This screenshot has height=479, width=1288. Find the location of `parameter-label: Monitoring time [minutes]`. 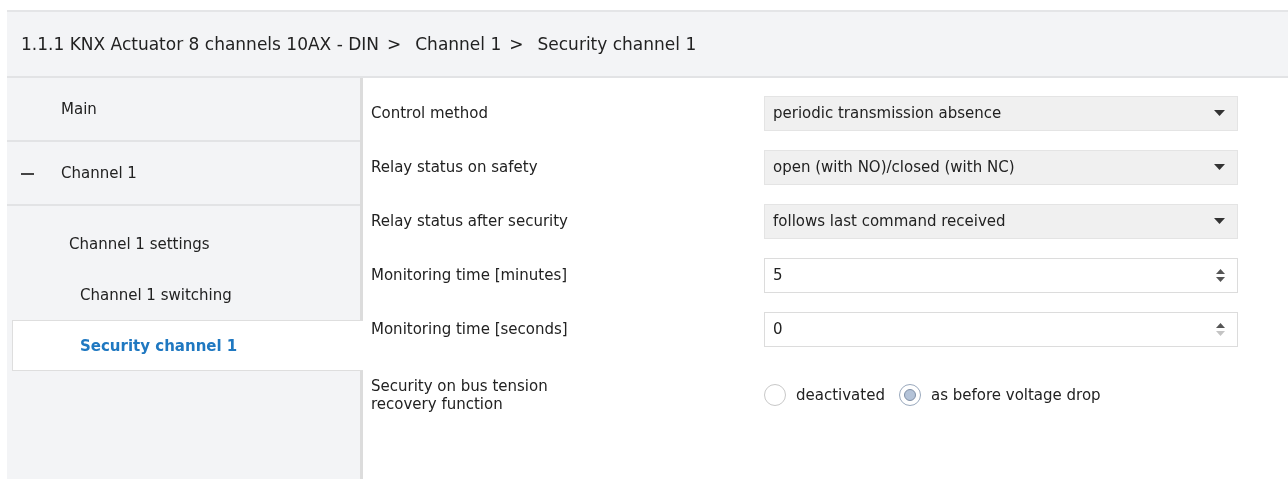

parameter-label: Monitoring time [minutes] is located at coordinates (470, 275).